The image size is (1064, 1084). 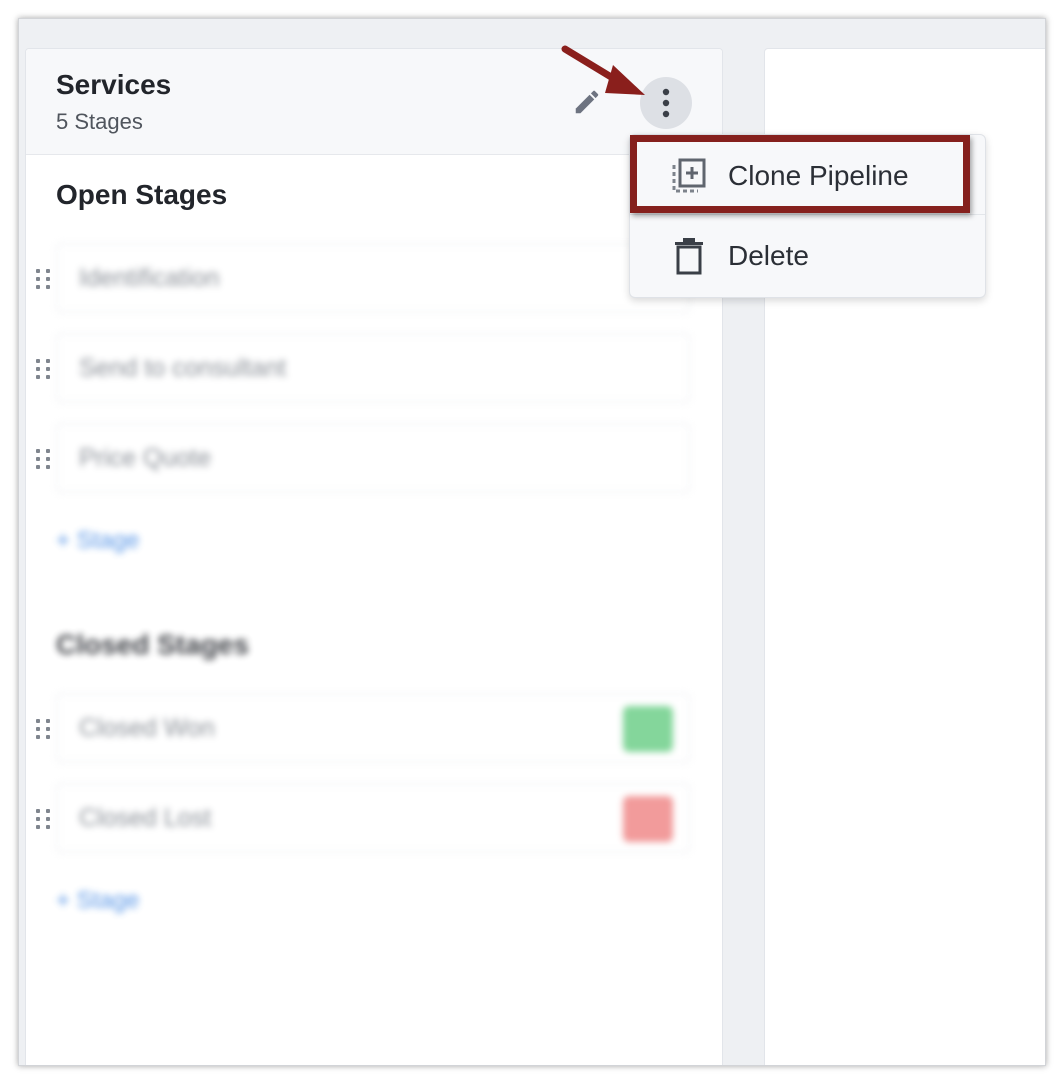 What do you see at coordinates (648, 819) in the screenshot?
I see `lost-status-icon` at bounding box center [648, 819].